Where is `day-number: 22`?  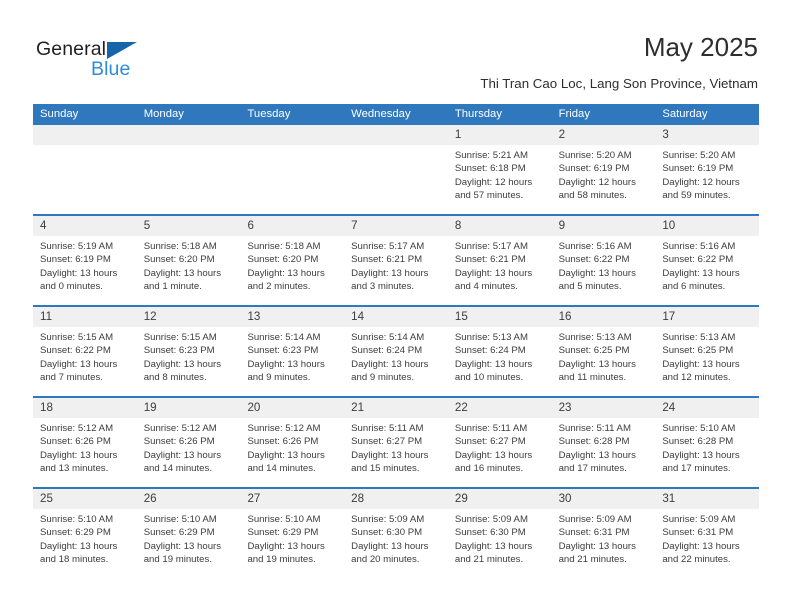
day-number: 22 is located at coordinates (500, 408).